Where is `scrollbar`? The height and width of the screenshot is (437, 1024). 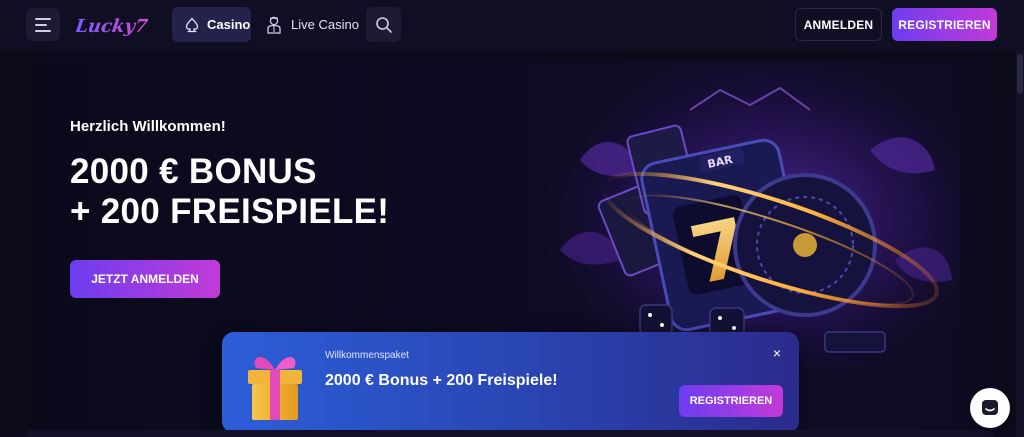
scrollbar is located at coordinates (1020, 243).